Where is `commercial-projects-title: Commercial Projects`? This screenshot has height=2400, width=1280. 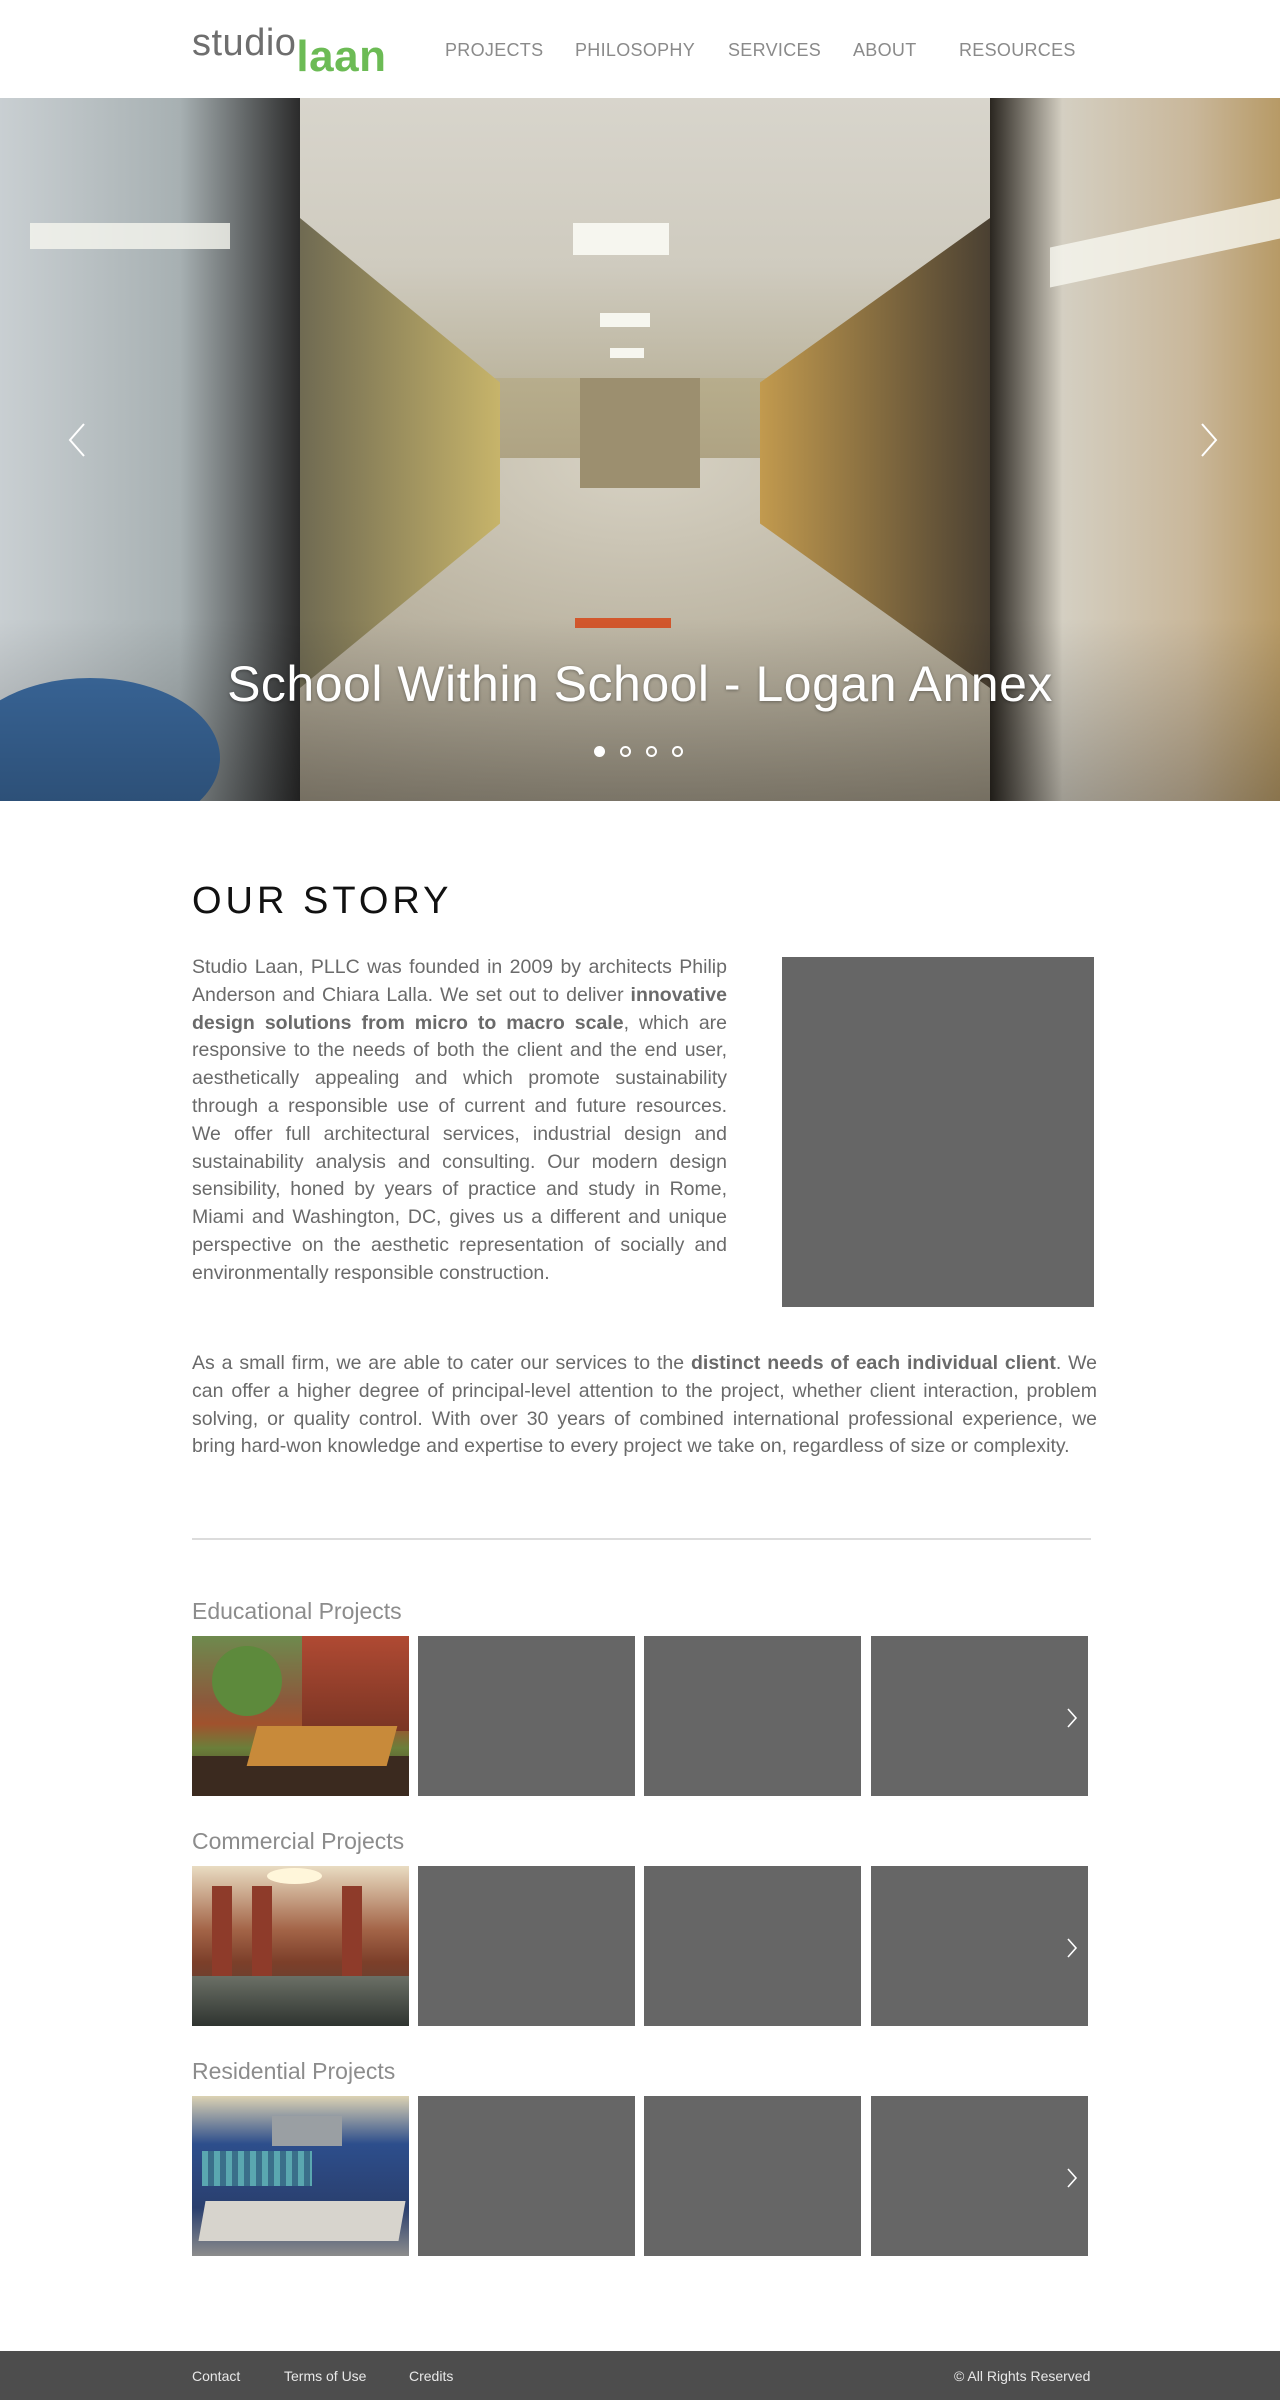 commercial-projects-title: Commercial Projects is located at coordinates (298, 1841).